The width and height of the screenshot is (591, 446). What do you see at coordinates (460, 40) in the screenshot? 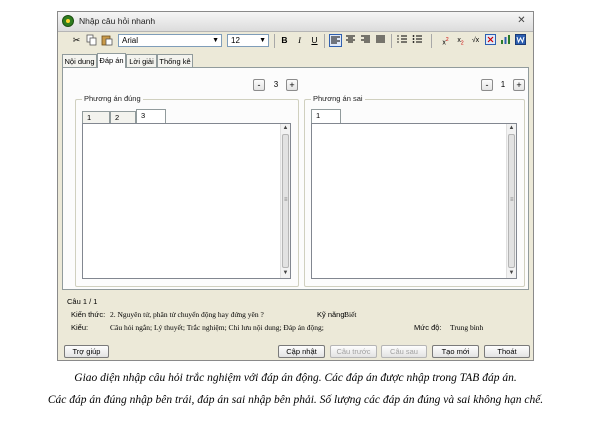
I see `subscript-icon: x2` at bounding box center [460, 40].